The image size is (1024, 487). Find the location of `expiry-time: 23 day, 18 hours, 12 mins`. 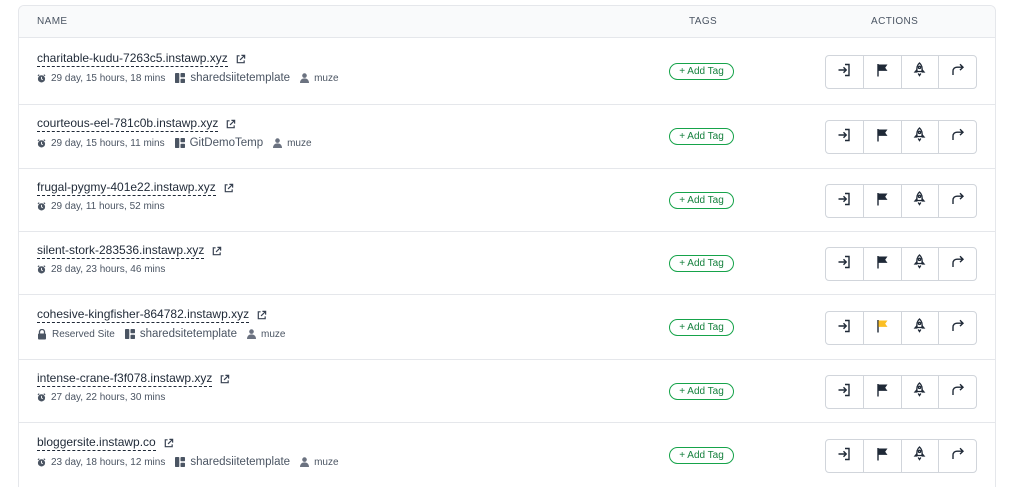

expiry-time: 23 day, 18 hours, 12 mins is located at coordinates (108, 462).